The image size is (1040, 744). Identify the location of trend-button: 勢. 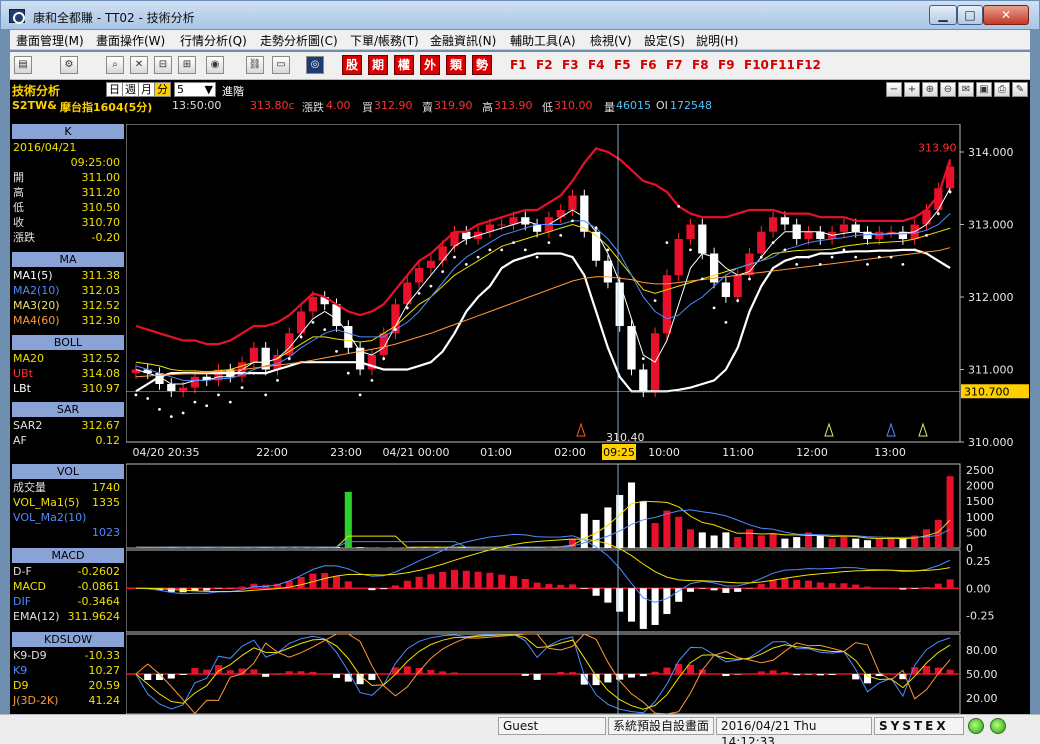
(482, 65).